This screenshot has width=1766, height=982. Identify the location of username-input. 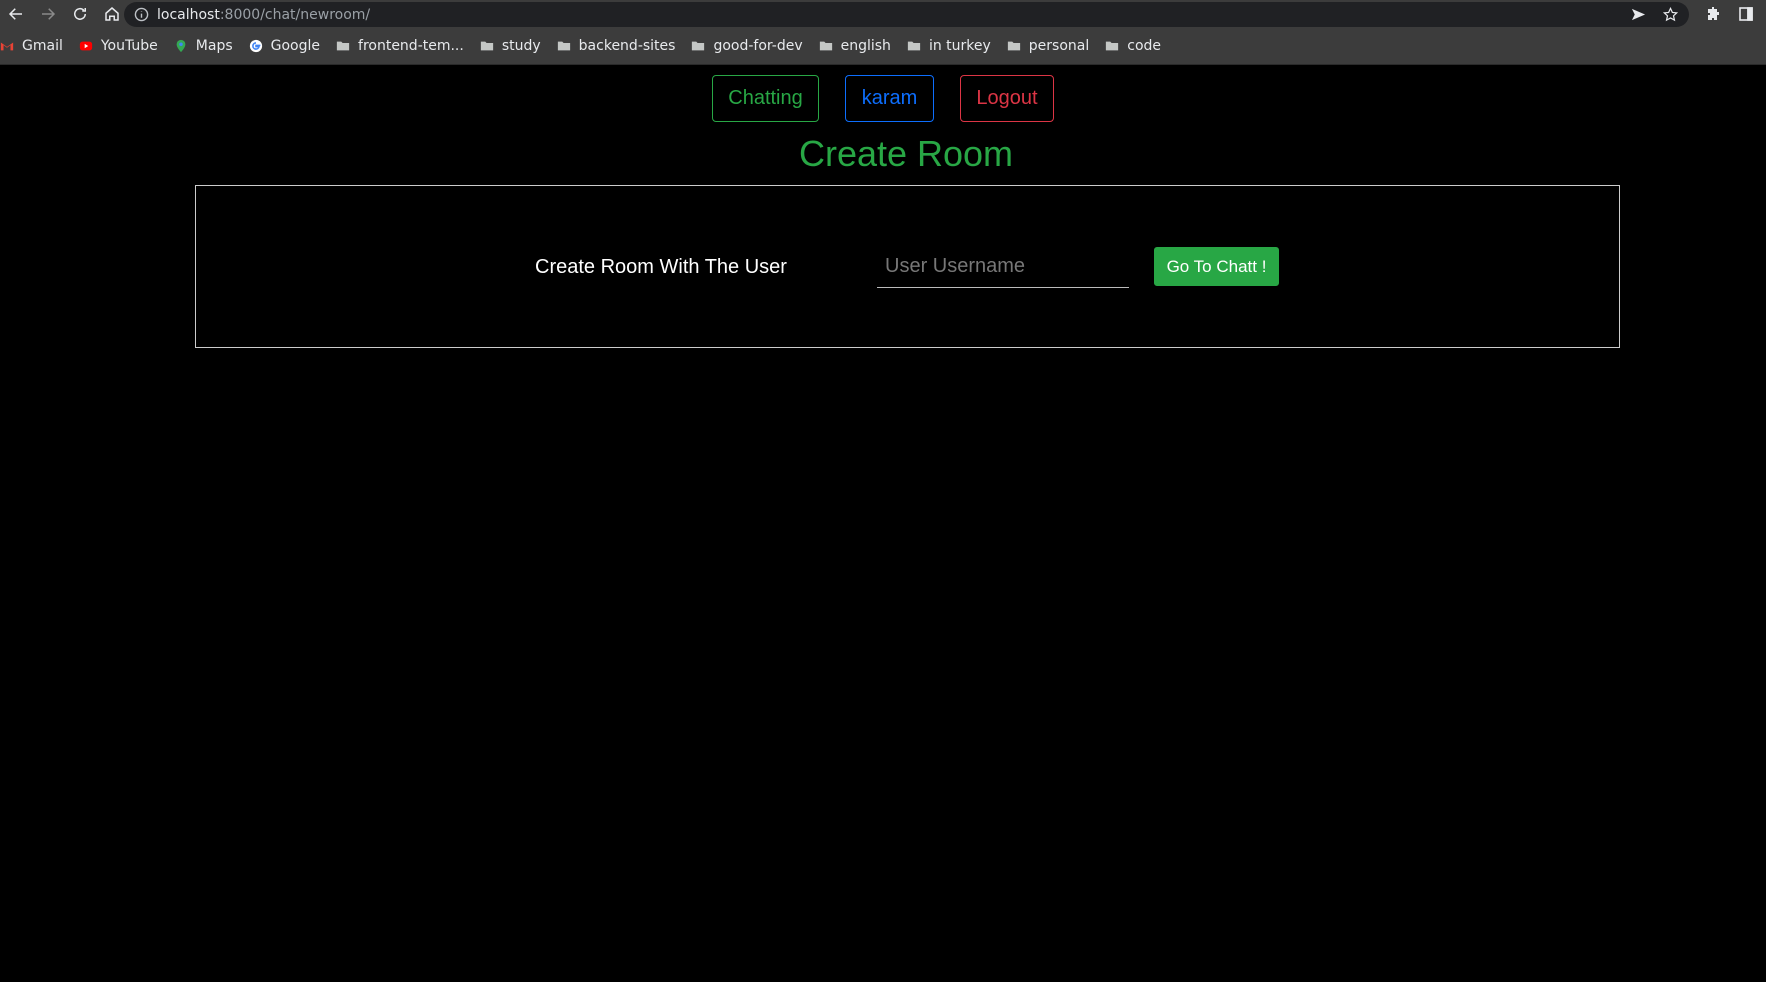
(1003, 267).